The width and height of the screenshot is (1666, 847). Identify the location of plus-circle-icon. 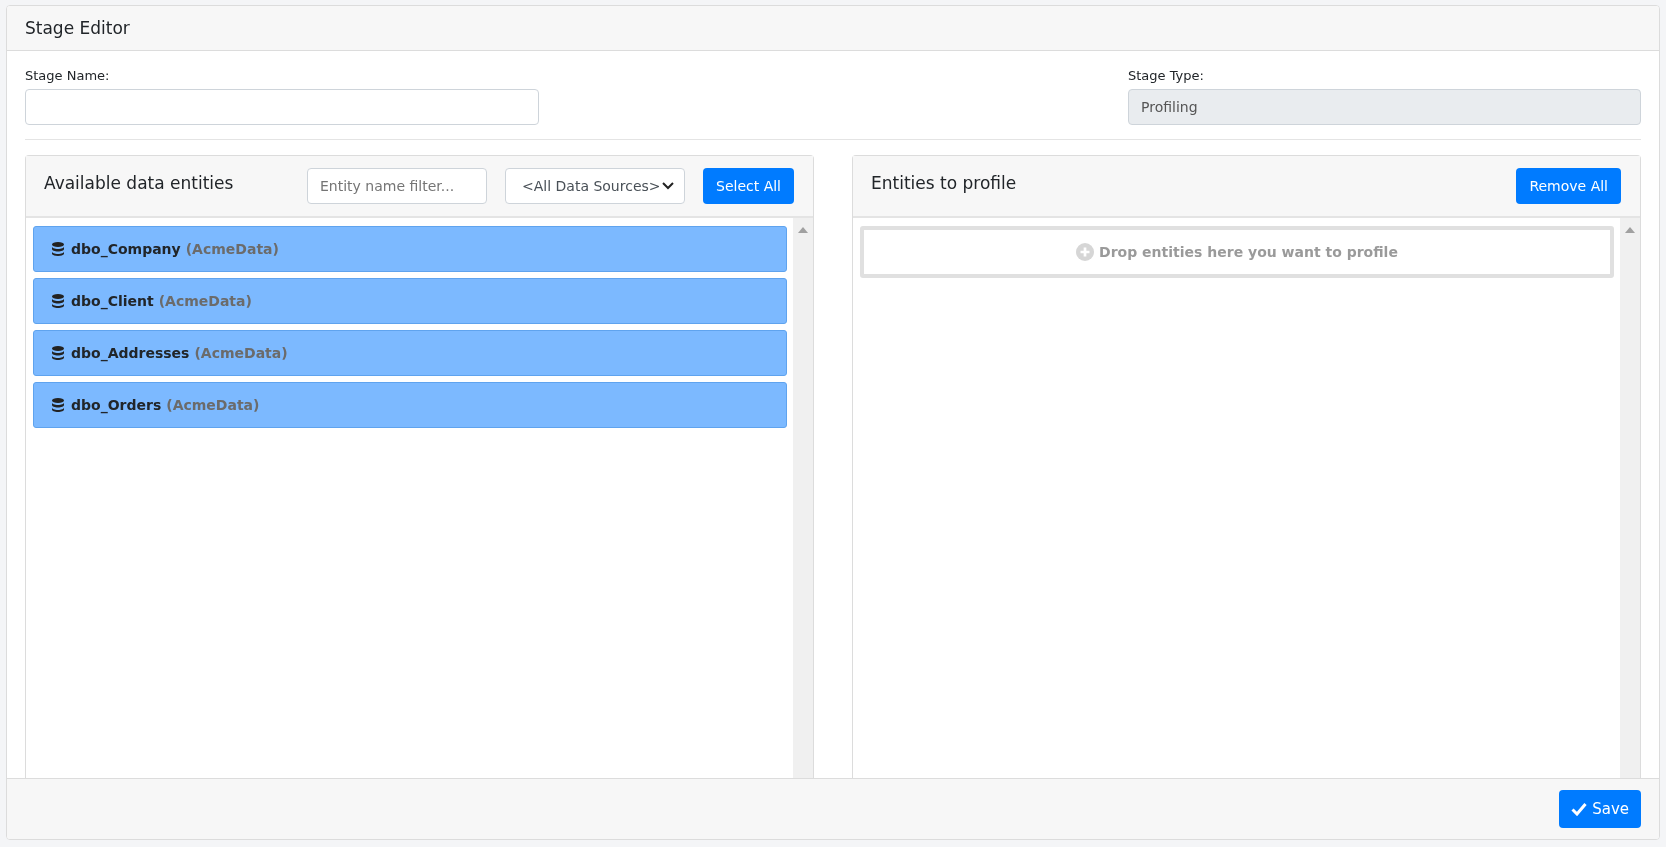
(1085, 252).